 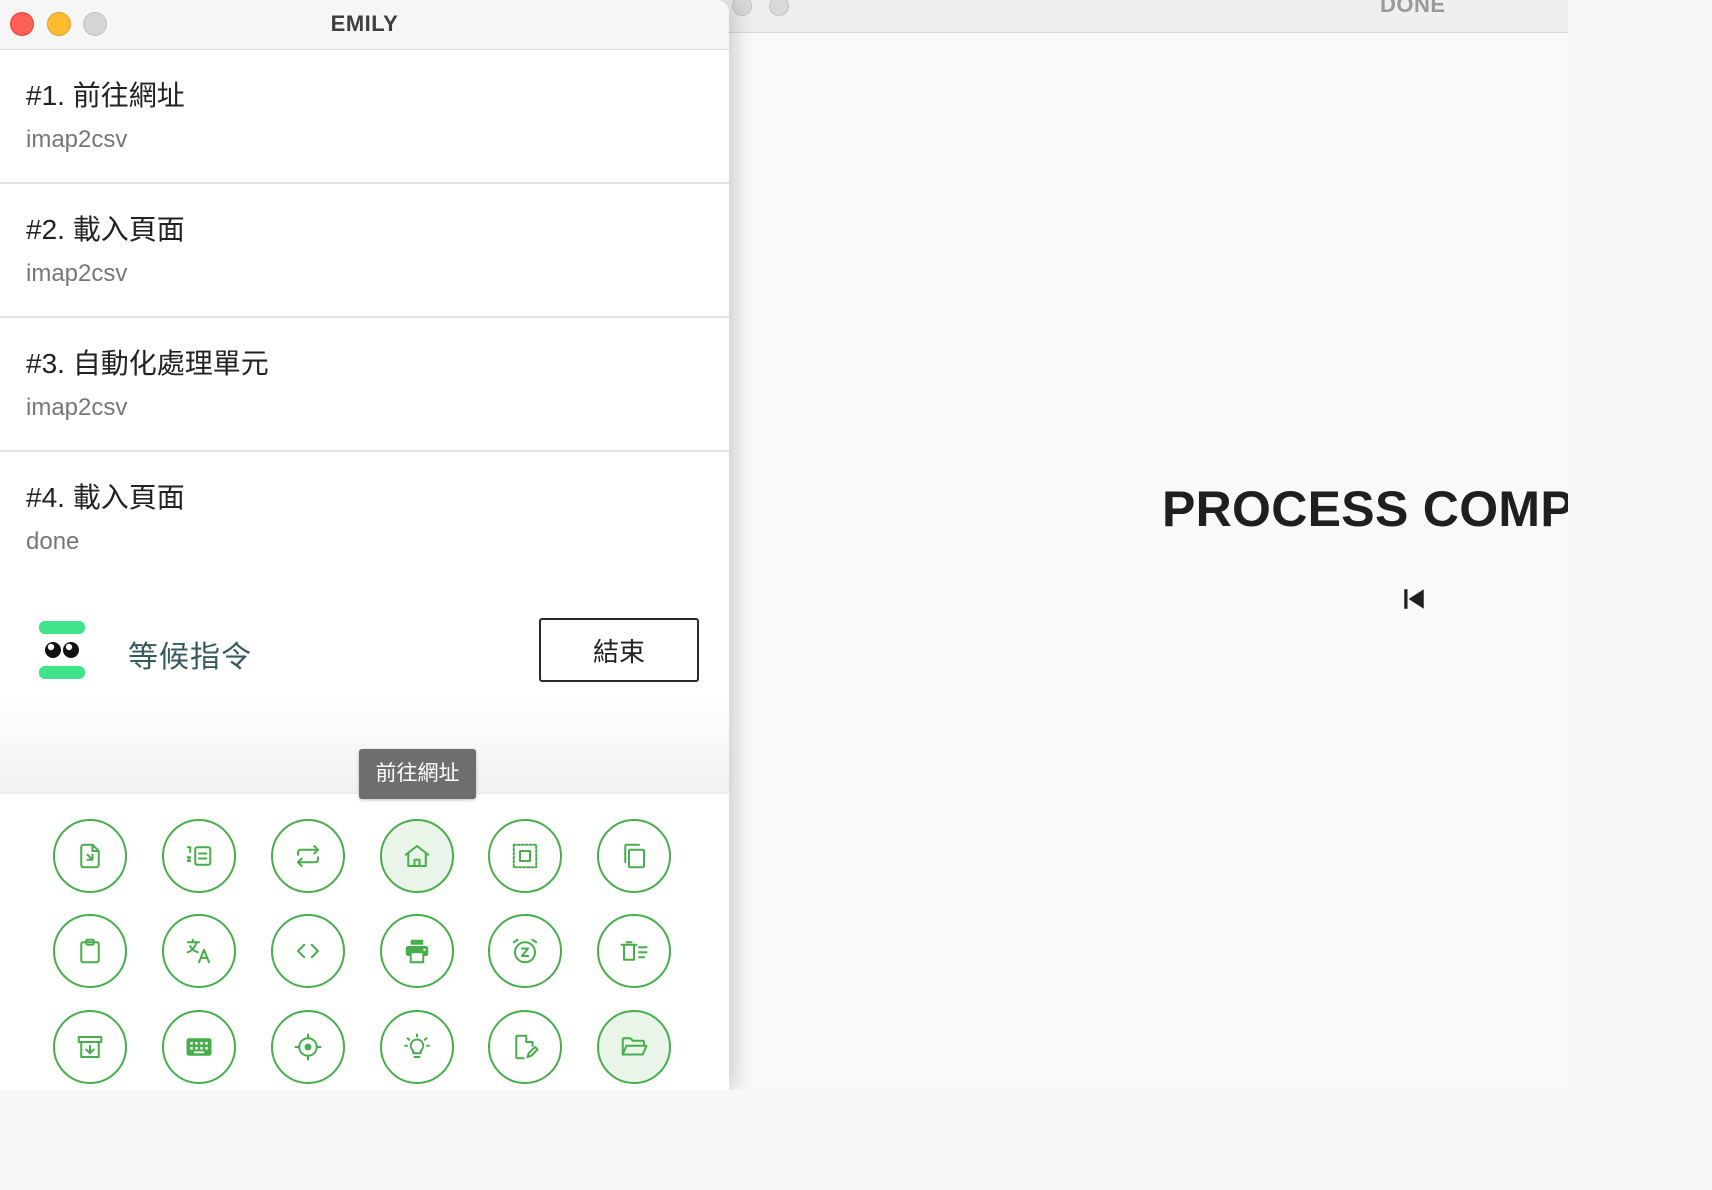 I want to click on copy-icon, so click(x=634, y=856).